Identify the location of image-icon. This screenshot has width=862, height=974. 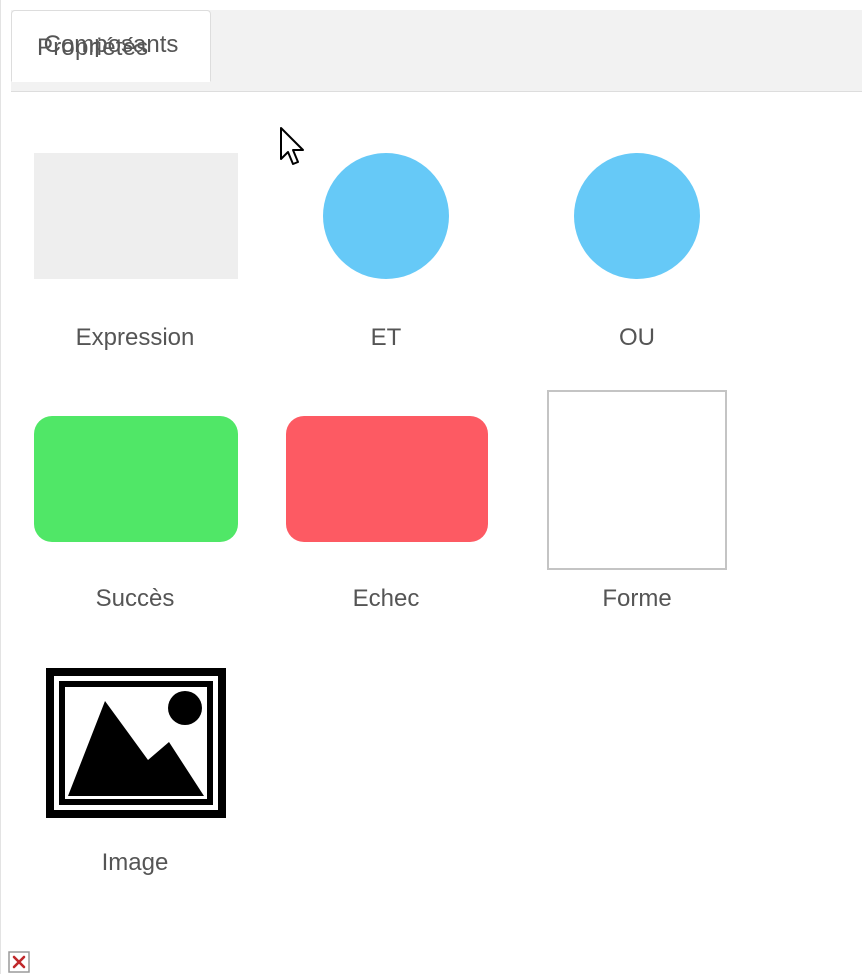
(136, 743).